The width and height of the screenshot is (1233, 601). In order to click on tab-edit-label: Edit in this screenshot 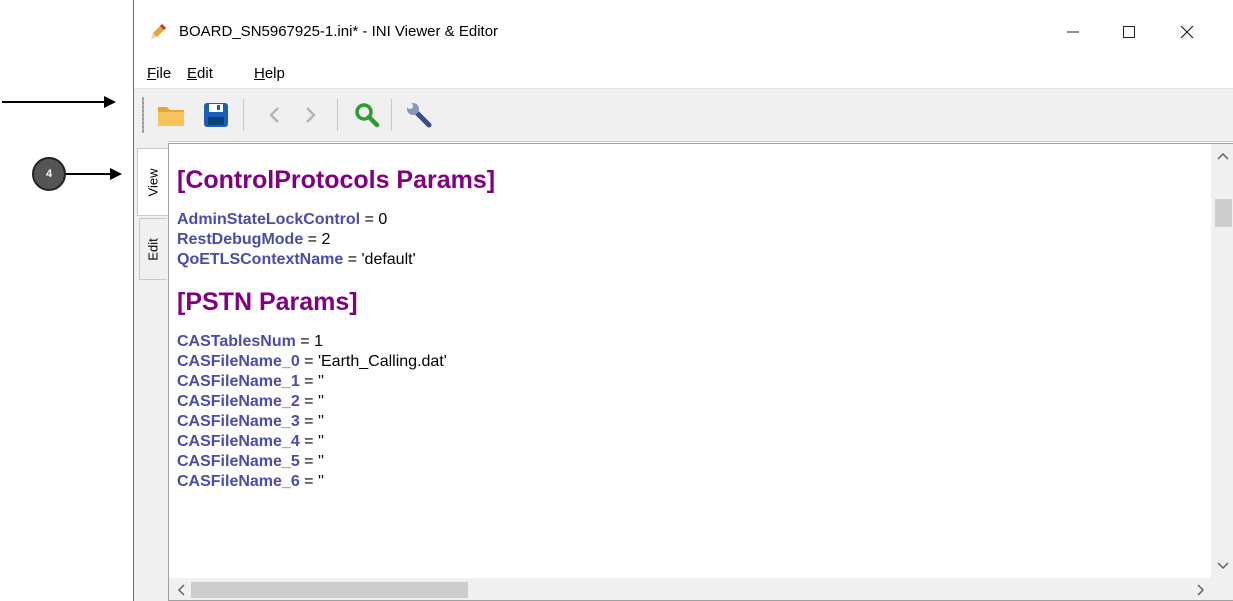, I will do `click(153, 249)`.